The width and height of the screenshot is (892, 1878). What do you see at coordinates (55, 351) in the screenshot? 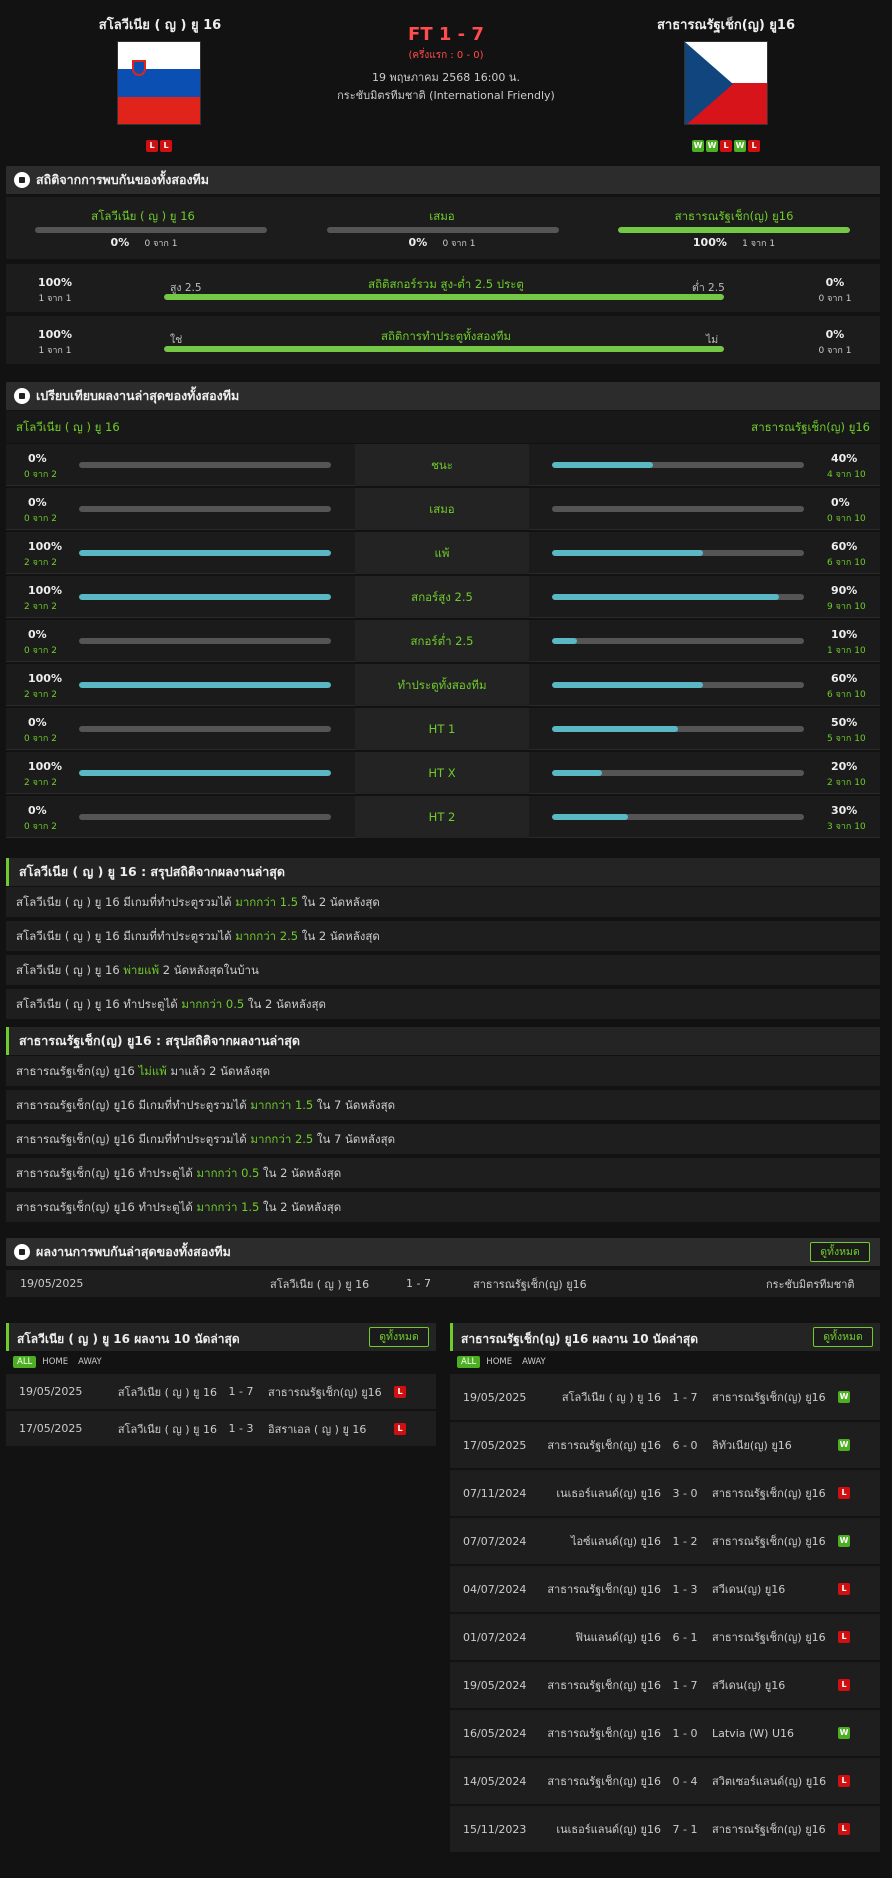
I see `btts-left-sub: 1 จาก 1` at bounding box center [55, 351].